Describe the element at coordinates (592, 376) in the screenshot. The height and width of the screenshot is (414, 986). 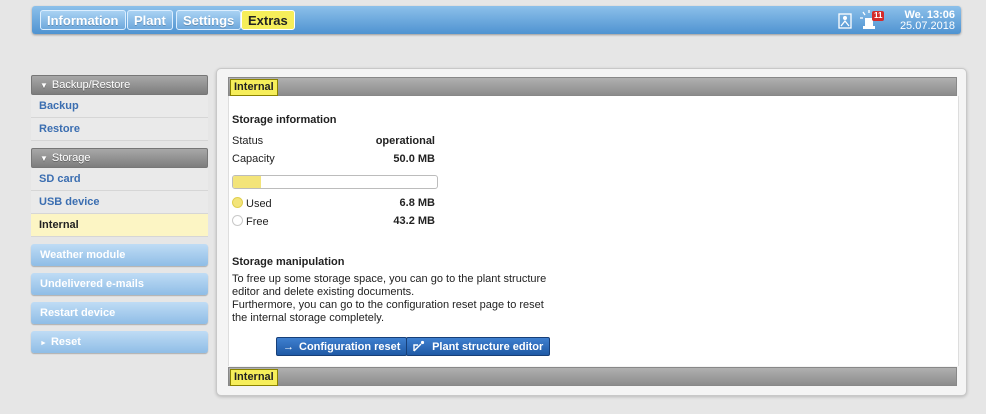
I see `panel-footer-bar: Internal` at that location.